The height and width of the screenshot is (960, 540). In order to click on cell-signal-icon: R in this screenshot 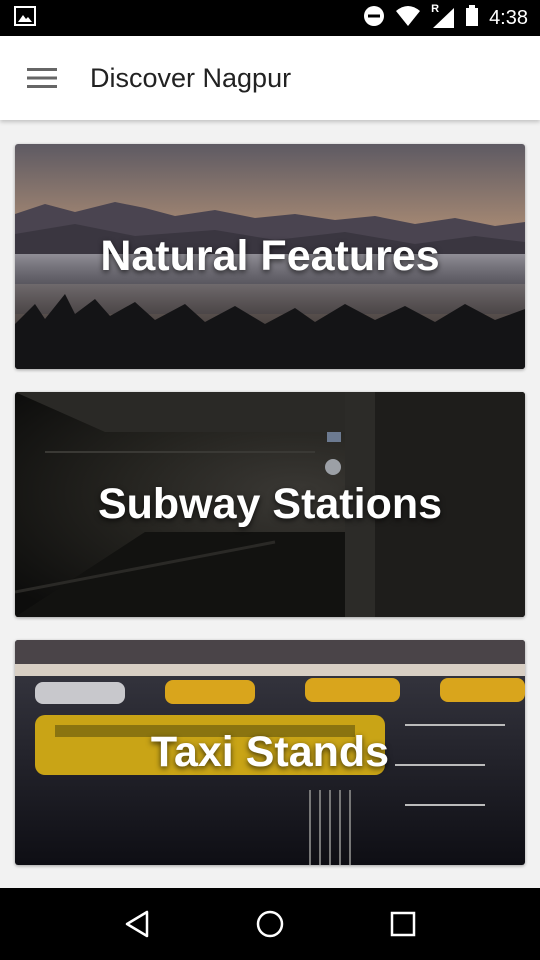, I will do `click(443, 16)`.